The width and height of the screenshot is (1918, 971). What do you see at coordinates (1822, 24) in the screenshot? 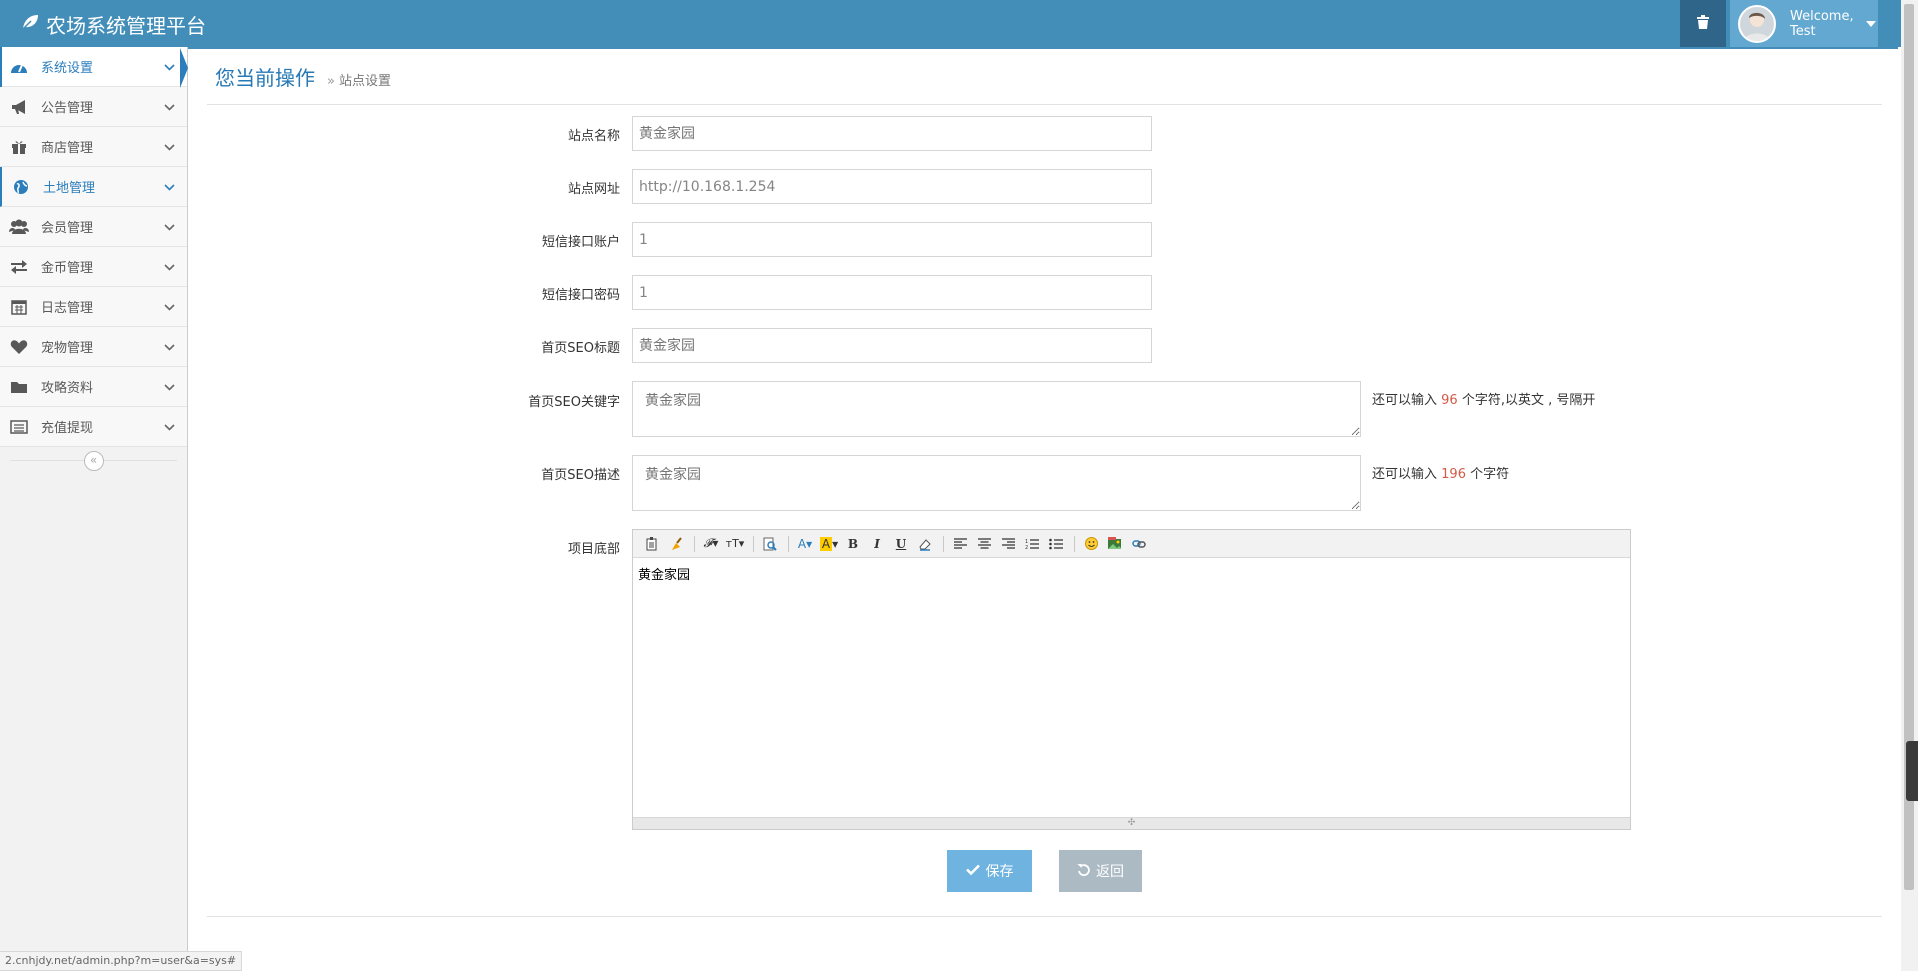
I see `welcome-text: Welcome, Test` at bounding box center [1822, 24].